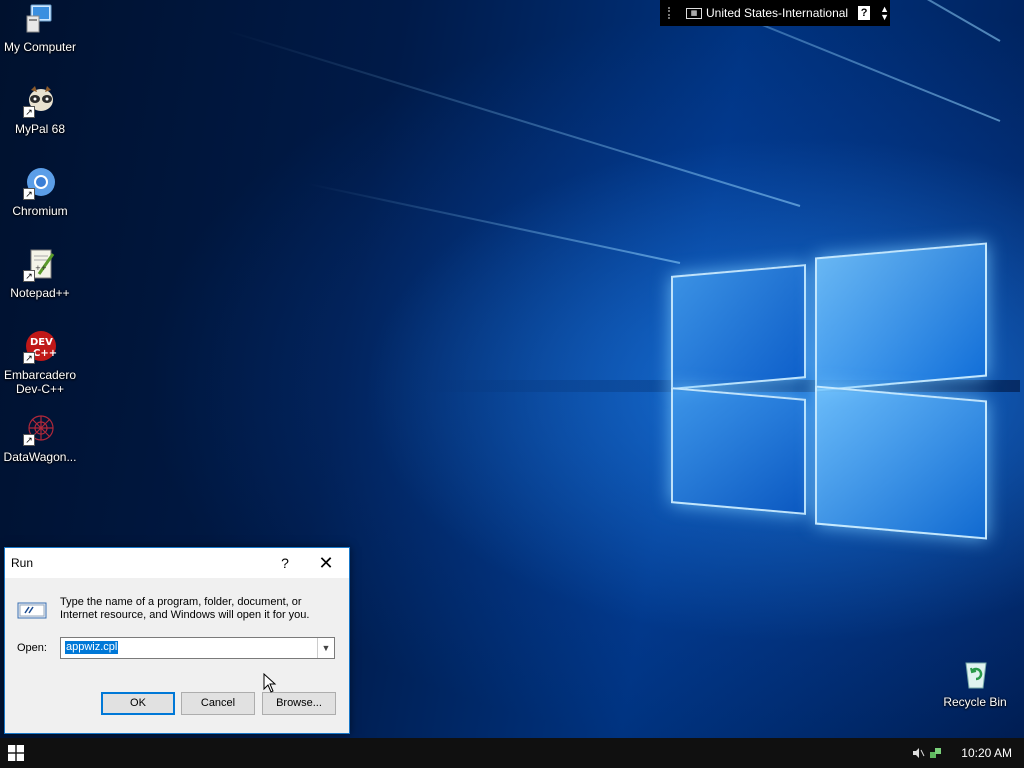 The width and height of the screenshot is (1024, 768). What do you see at coordinates (901, 462) in the screenshot?
I see `logo-pane-bottom-right` at bounding box center [901, 462].